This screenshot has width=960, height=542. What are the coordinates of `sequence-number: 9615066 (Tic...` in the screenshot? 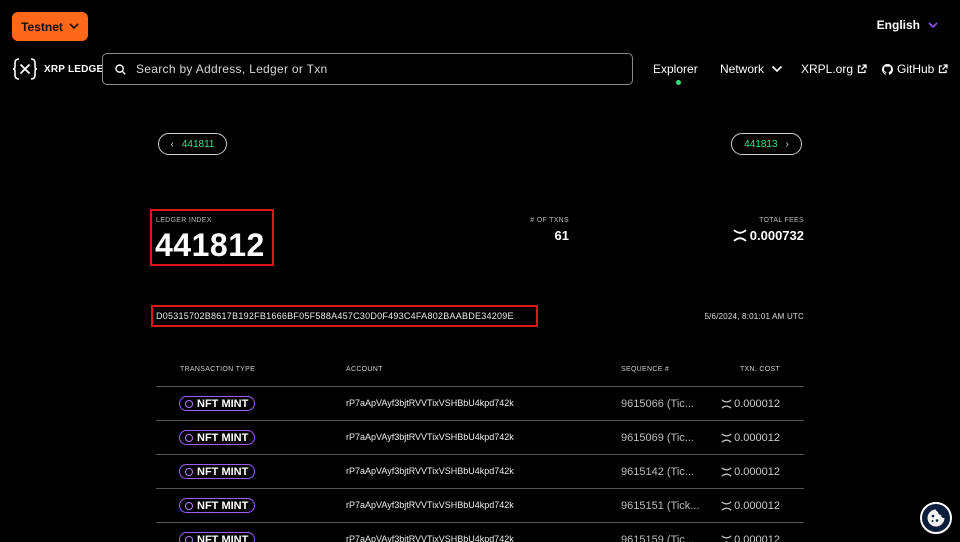 It's located at (657, 404).